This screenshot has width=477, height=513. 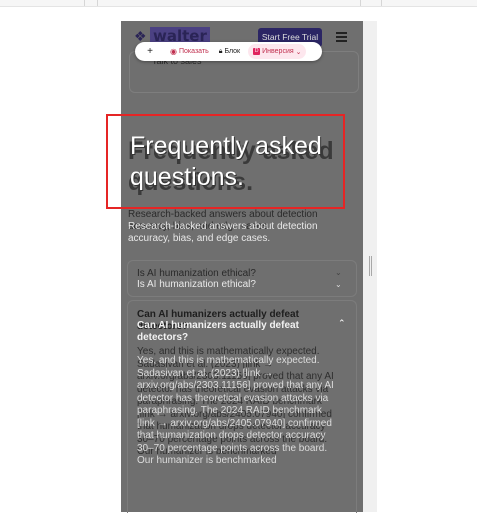 What do you see at coordinates (220, 51) in the screenshot?
I see `lock-icon: 🔒︎` at bounding box center [220, 51].